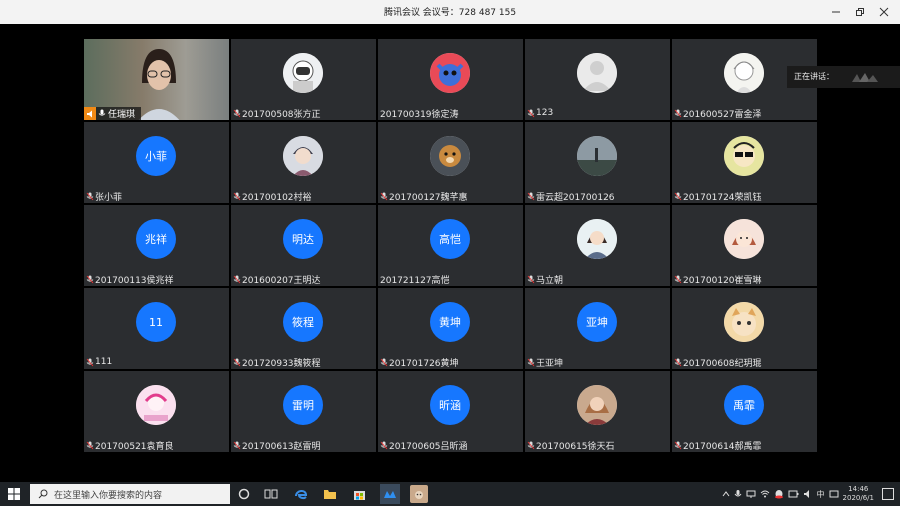 This screenshot has height=506, width=900. What do you see at coordinates (858, 494) in the screenshot?
I see `clock: 14:46 2020/6/1` at bounding box center [858, 494].